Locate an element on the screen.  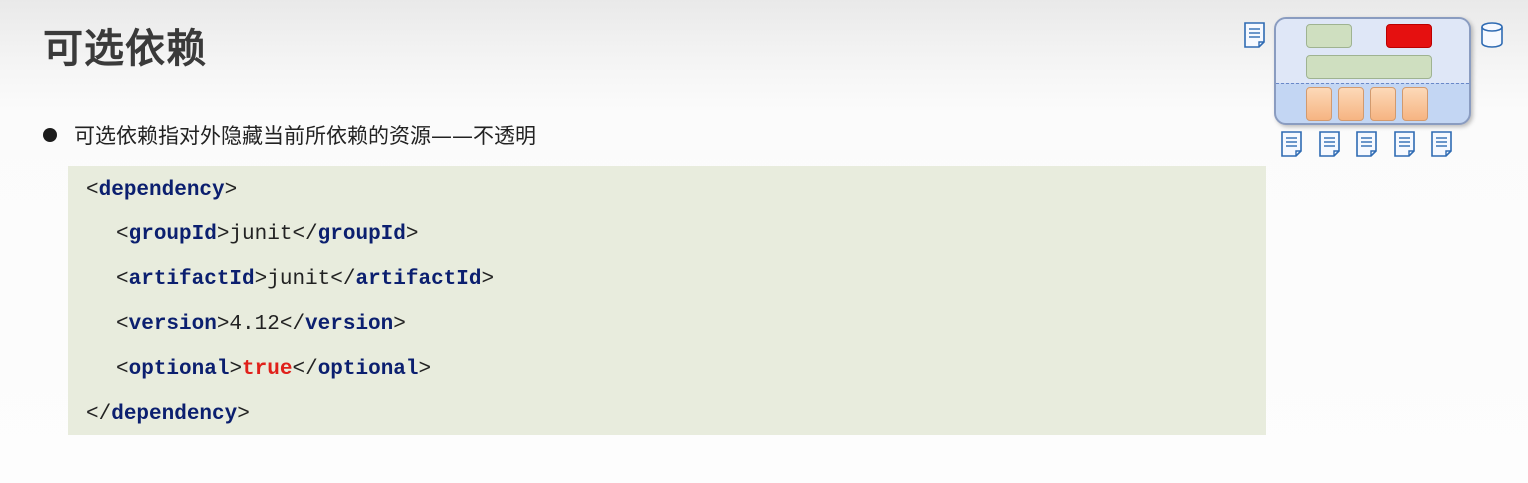
code-line-artifactid: <artifactId>junit</artifactId> is located at coordinates (305, 279).